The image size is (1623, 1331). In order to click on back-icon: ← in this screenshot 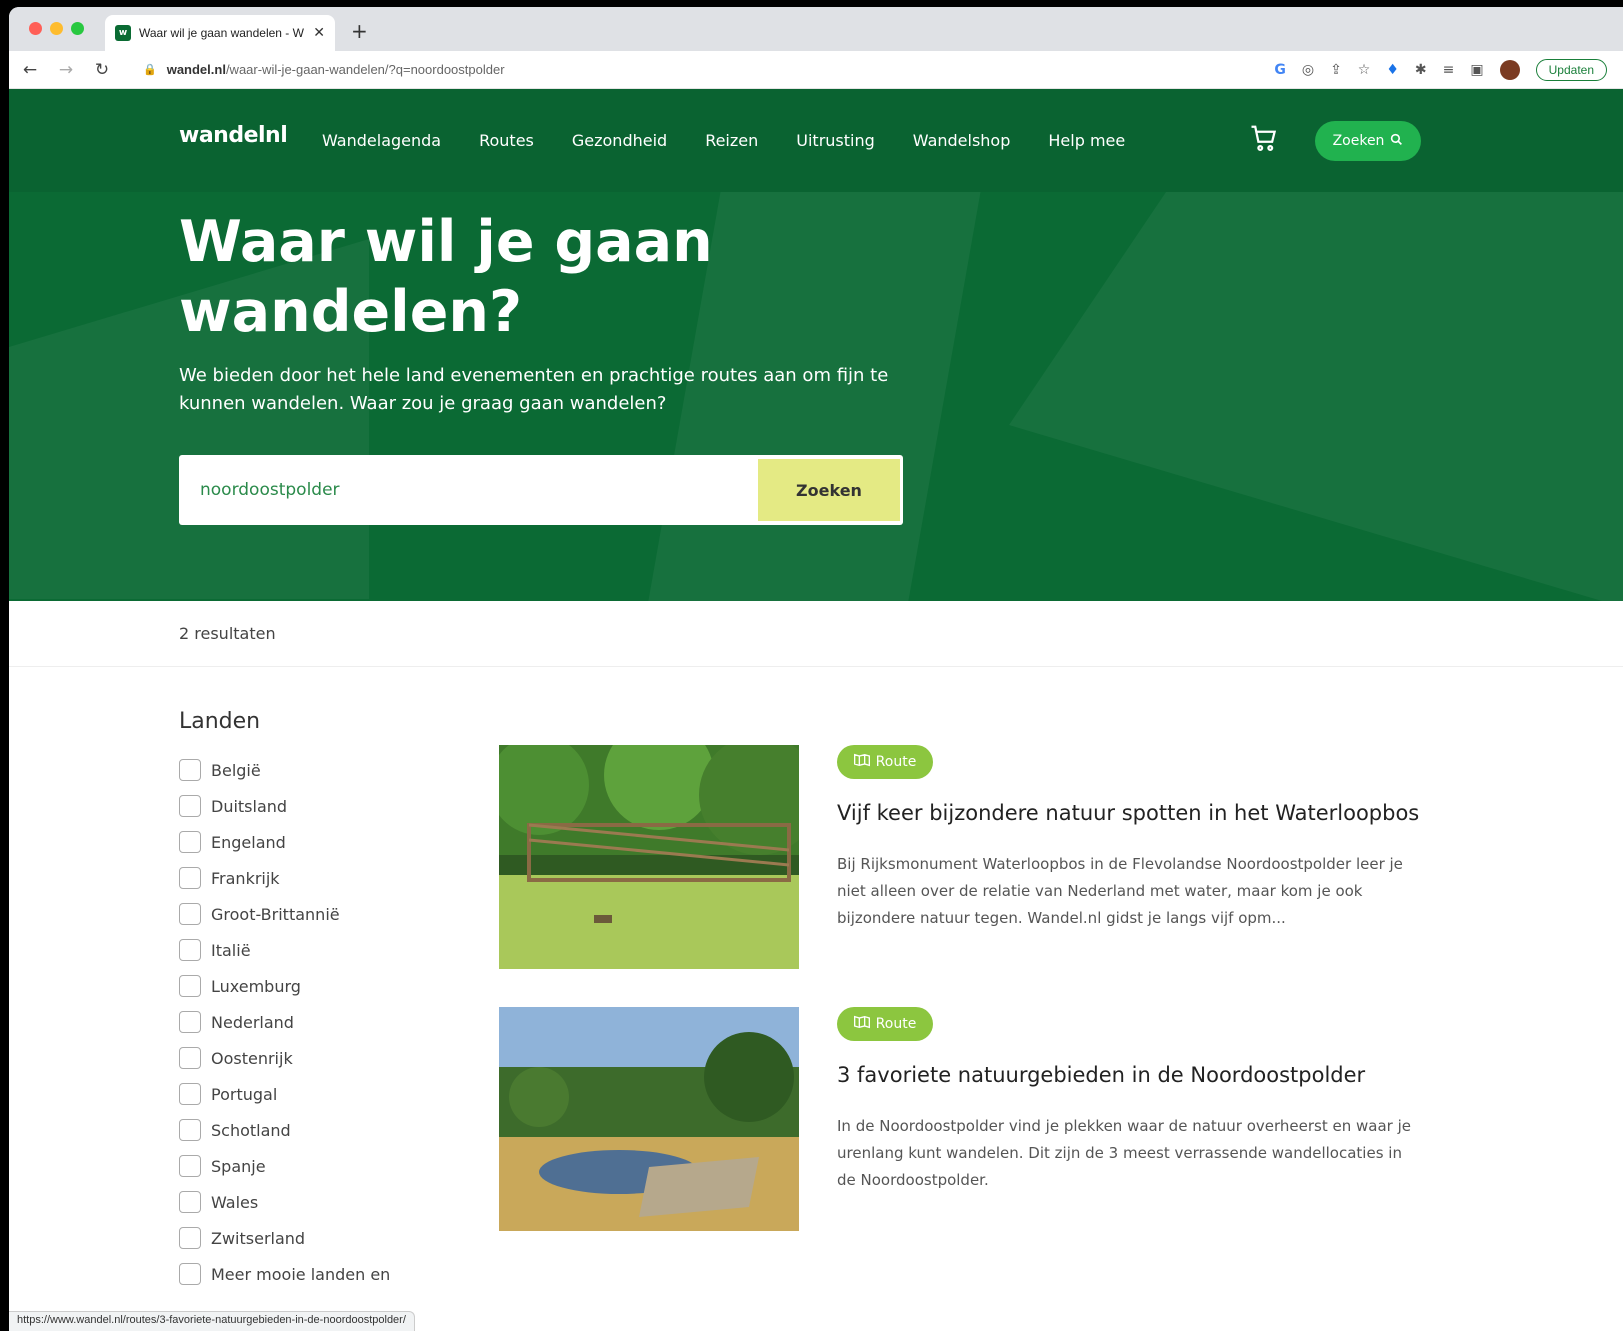, I will do `click(30, 70)`.